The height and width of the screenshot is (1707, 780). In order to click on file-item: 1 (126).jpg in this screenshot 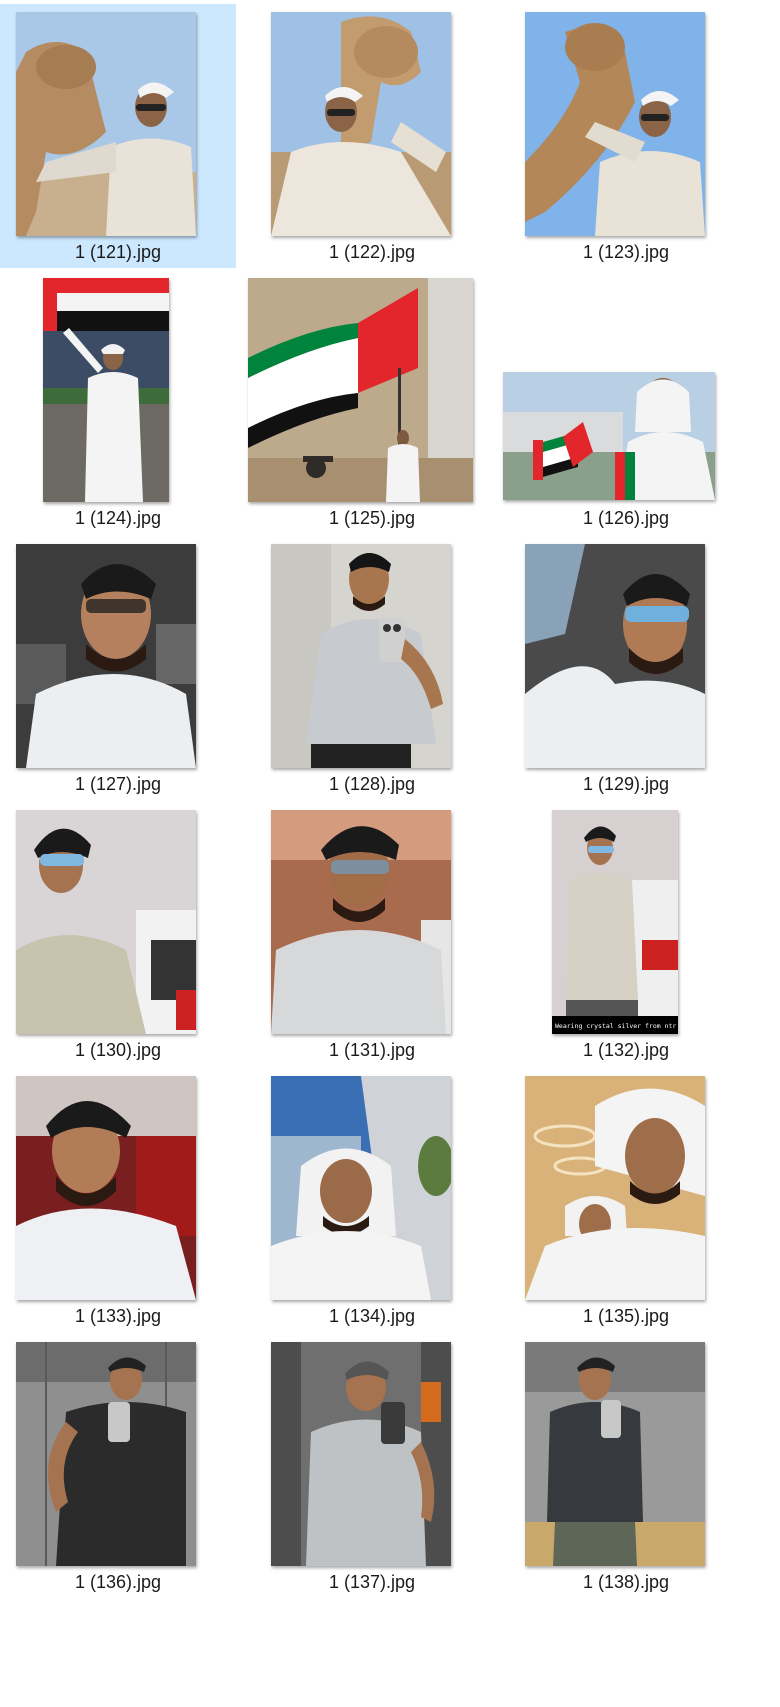, I will do `click(623, 402)`.